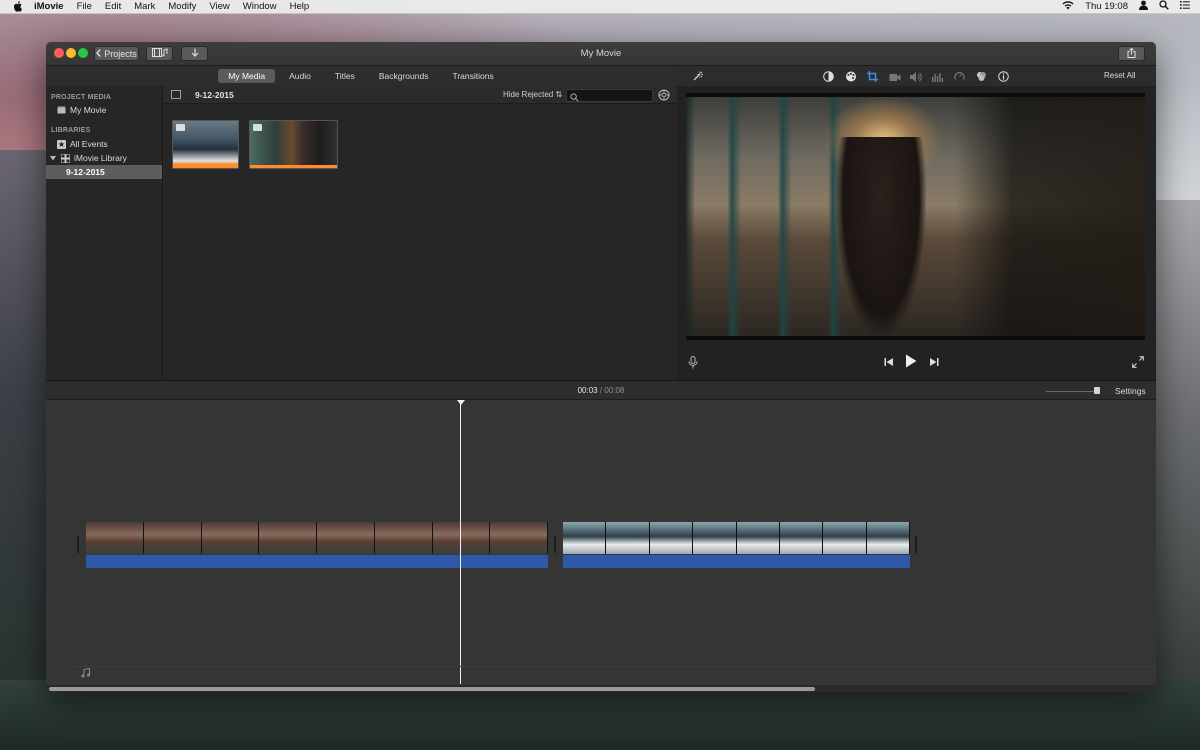 This screenshot has height=750, width=1200. I want to click on sidebar-item-label: 9-12-2015, so click(85, 172).